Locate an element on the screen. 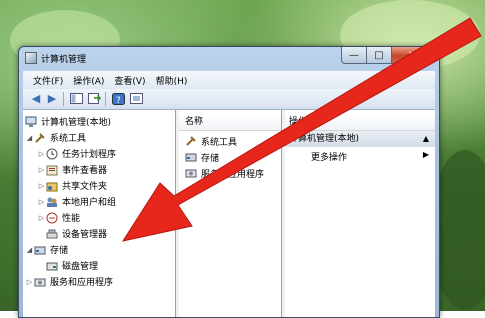 Image resolution: width=485 pixels, height=318 pixels. more-actions-label: 更多操作 is located at coordinates (329, 158).